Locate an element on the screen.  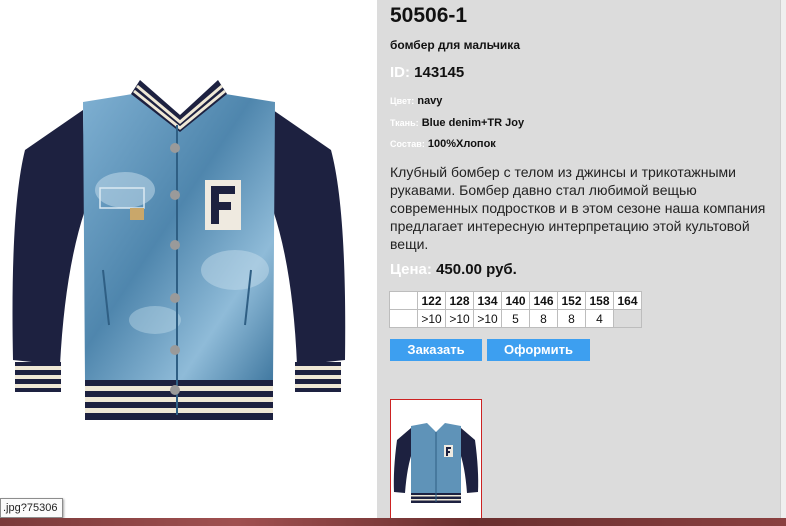
composition-label: Состав: is located at coordinates (407, 144).